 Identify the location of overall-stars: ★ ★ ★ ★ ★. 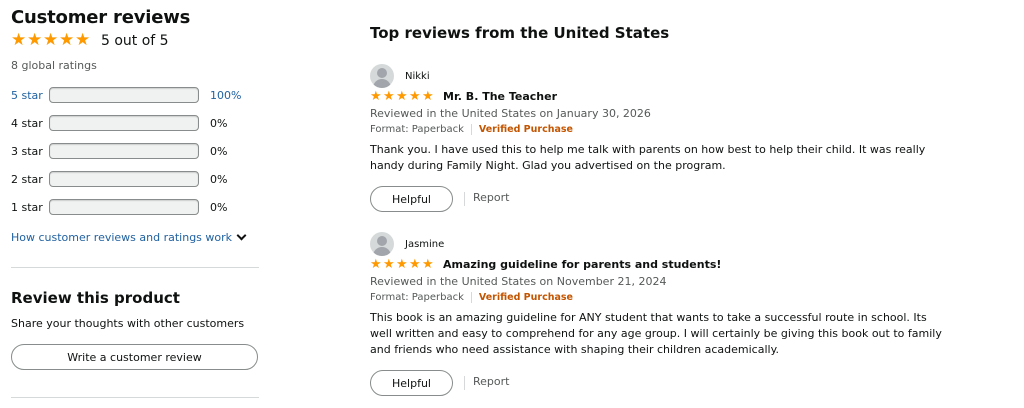
(51, 40).